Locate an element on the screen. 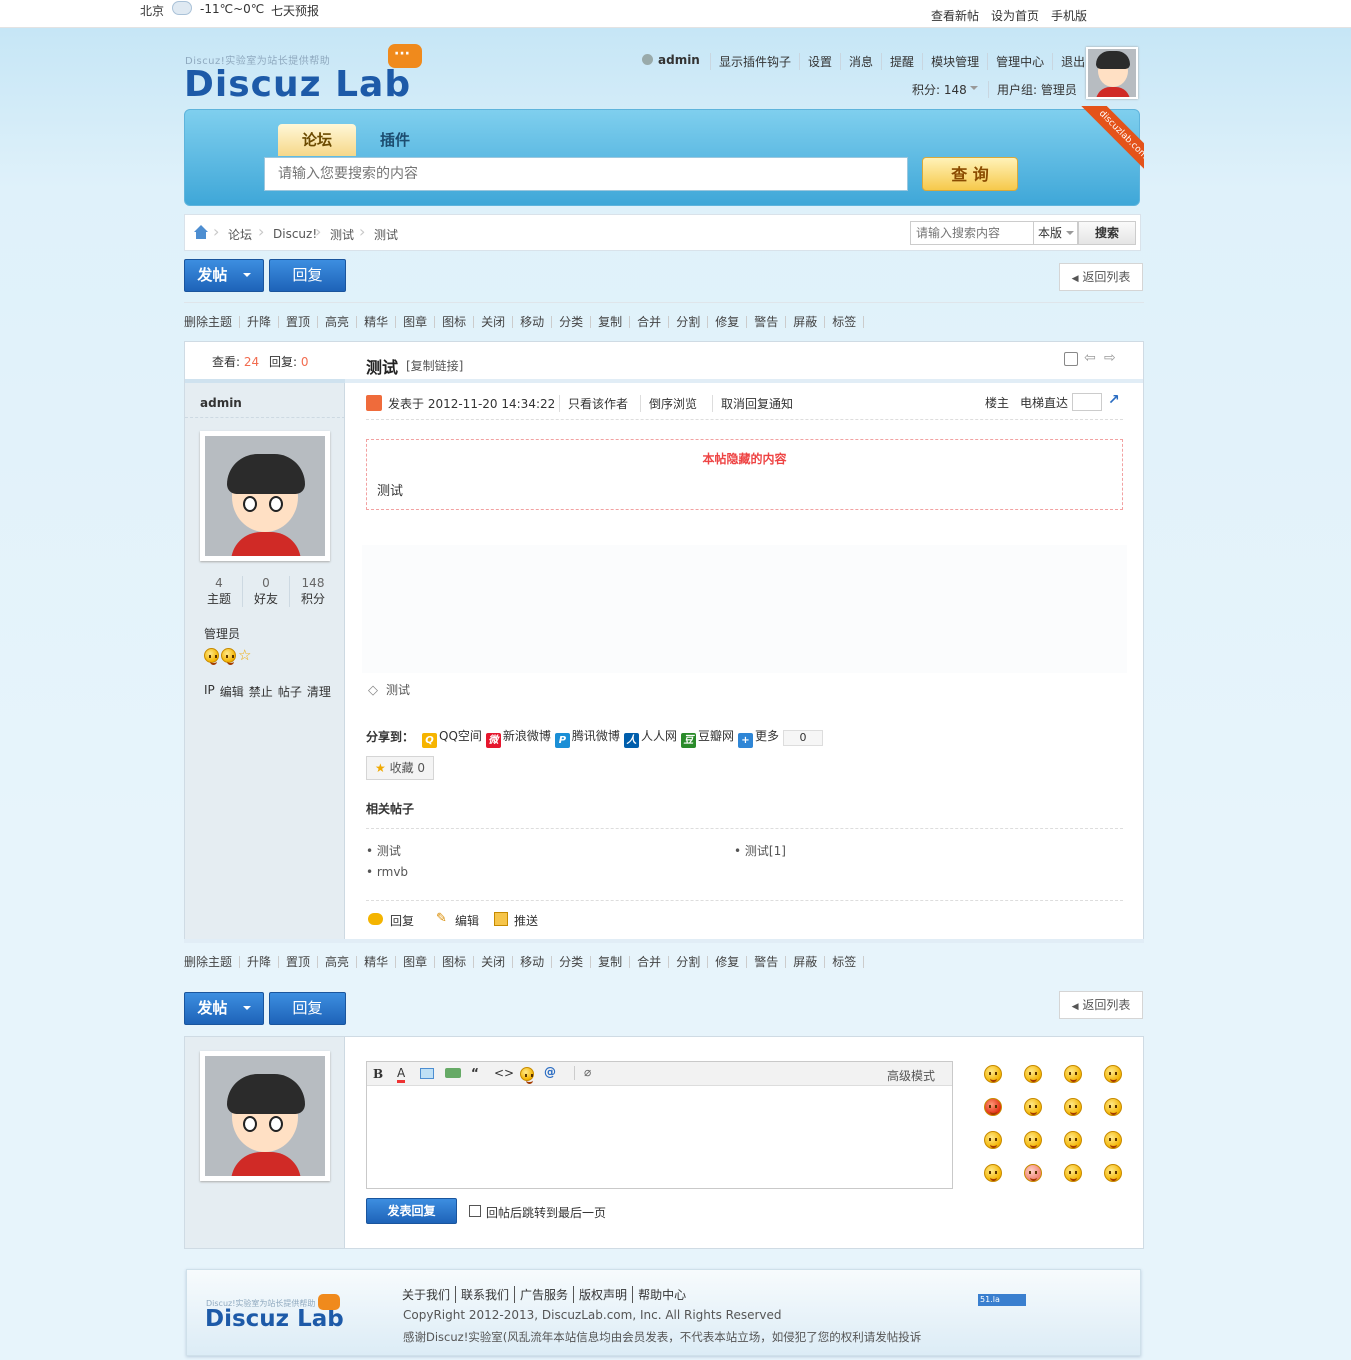  next-thread-icon: ⇨ is located at coordinates (1110, 358).